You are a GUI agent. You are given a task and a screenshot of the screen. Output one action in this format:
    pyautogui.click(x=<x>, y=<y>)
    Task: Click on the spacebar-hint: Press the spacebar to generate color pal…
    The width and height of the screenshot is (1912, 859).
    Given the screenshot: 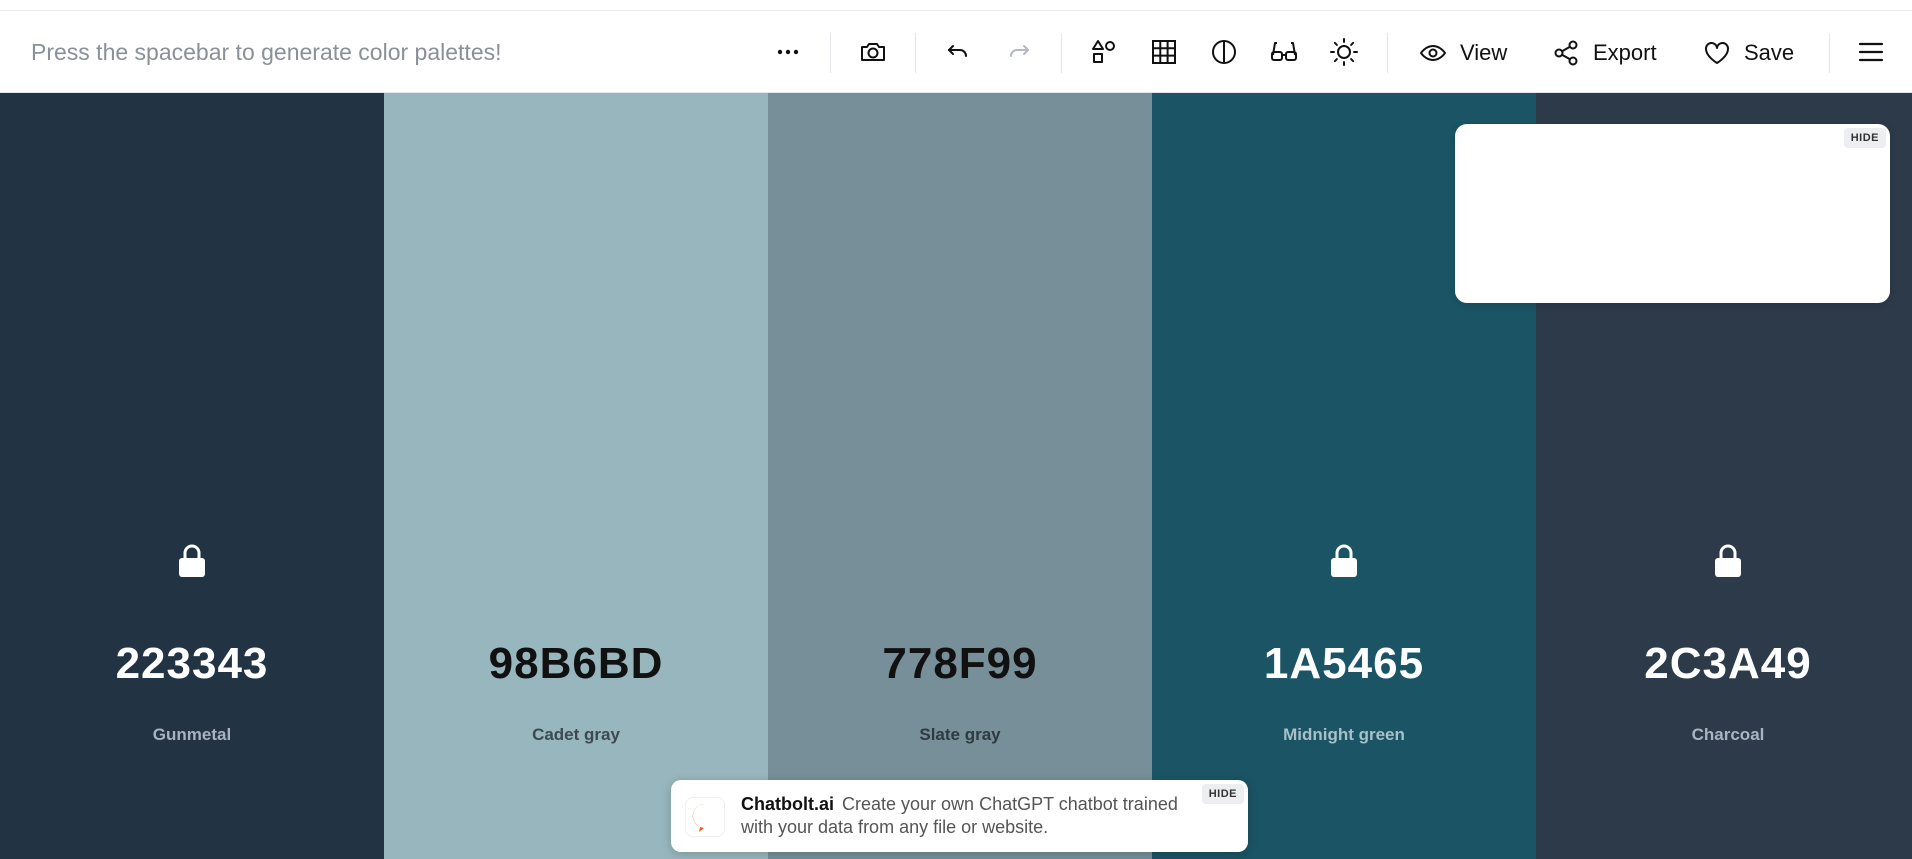 What is the action you would take?
    pyautogui.click(x=266, y=52)
    